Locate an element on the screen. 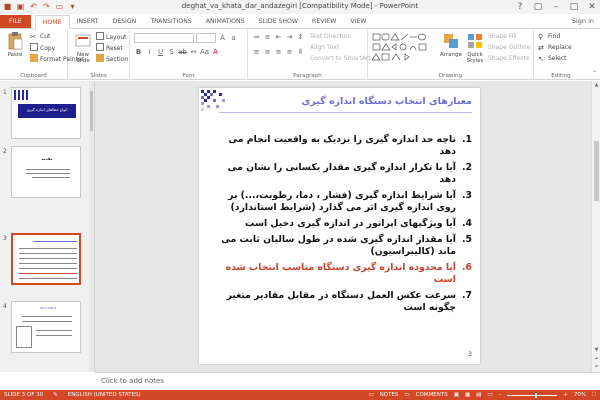 The width and height of the screenshot is (600, 400). align-right-icon: ≡ is located at coordinates (278, 52).